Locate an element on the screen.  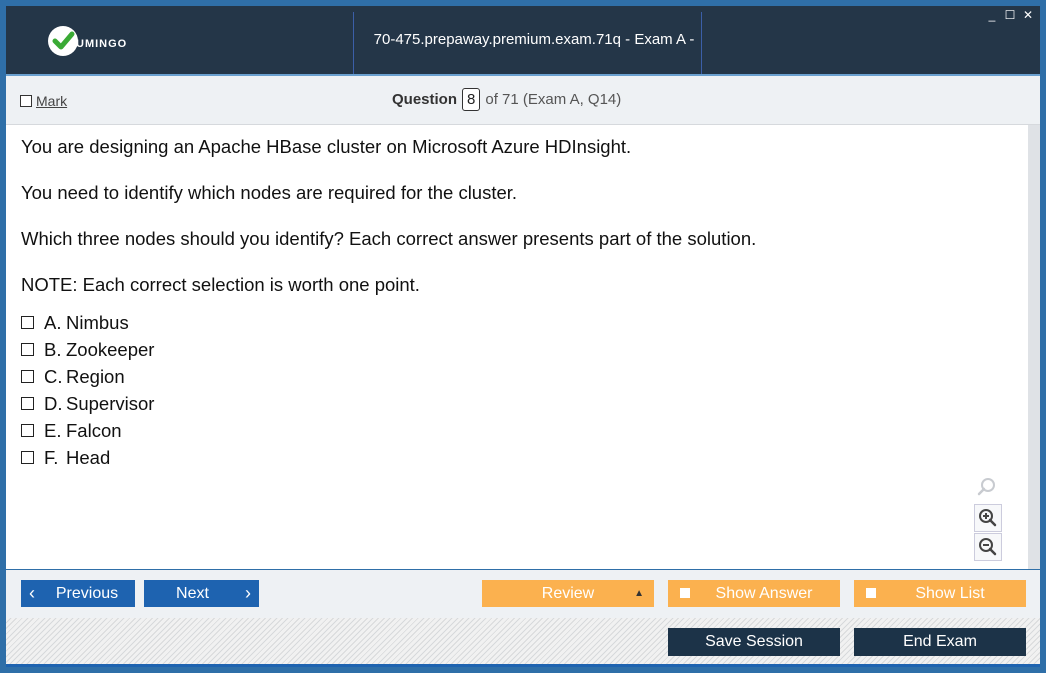
window-controls: _ ☐ ✕ is located at coordinates (1010, 15).